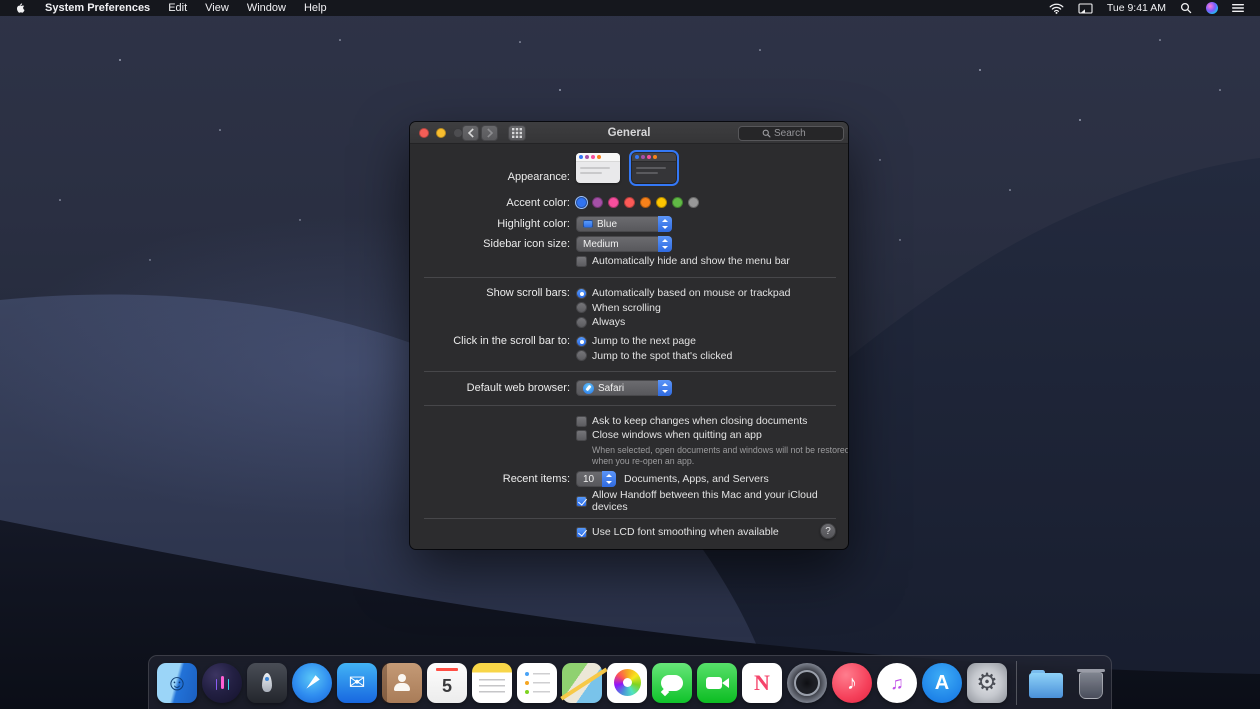 This screenshot has width=1260, height=709. I want to click on row-default-web-browser: Default web browser: Safari, so click(629, 388).